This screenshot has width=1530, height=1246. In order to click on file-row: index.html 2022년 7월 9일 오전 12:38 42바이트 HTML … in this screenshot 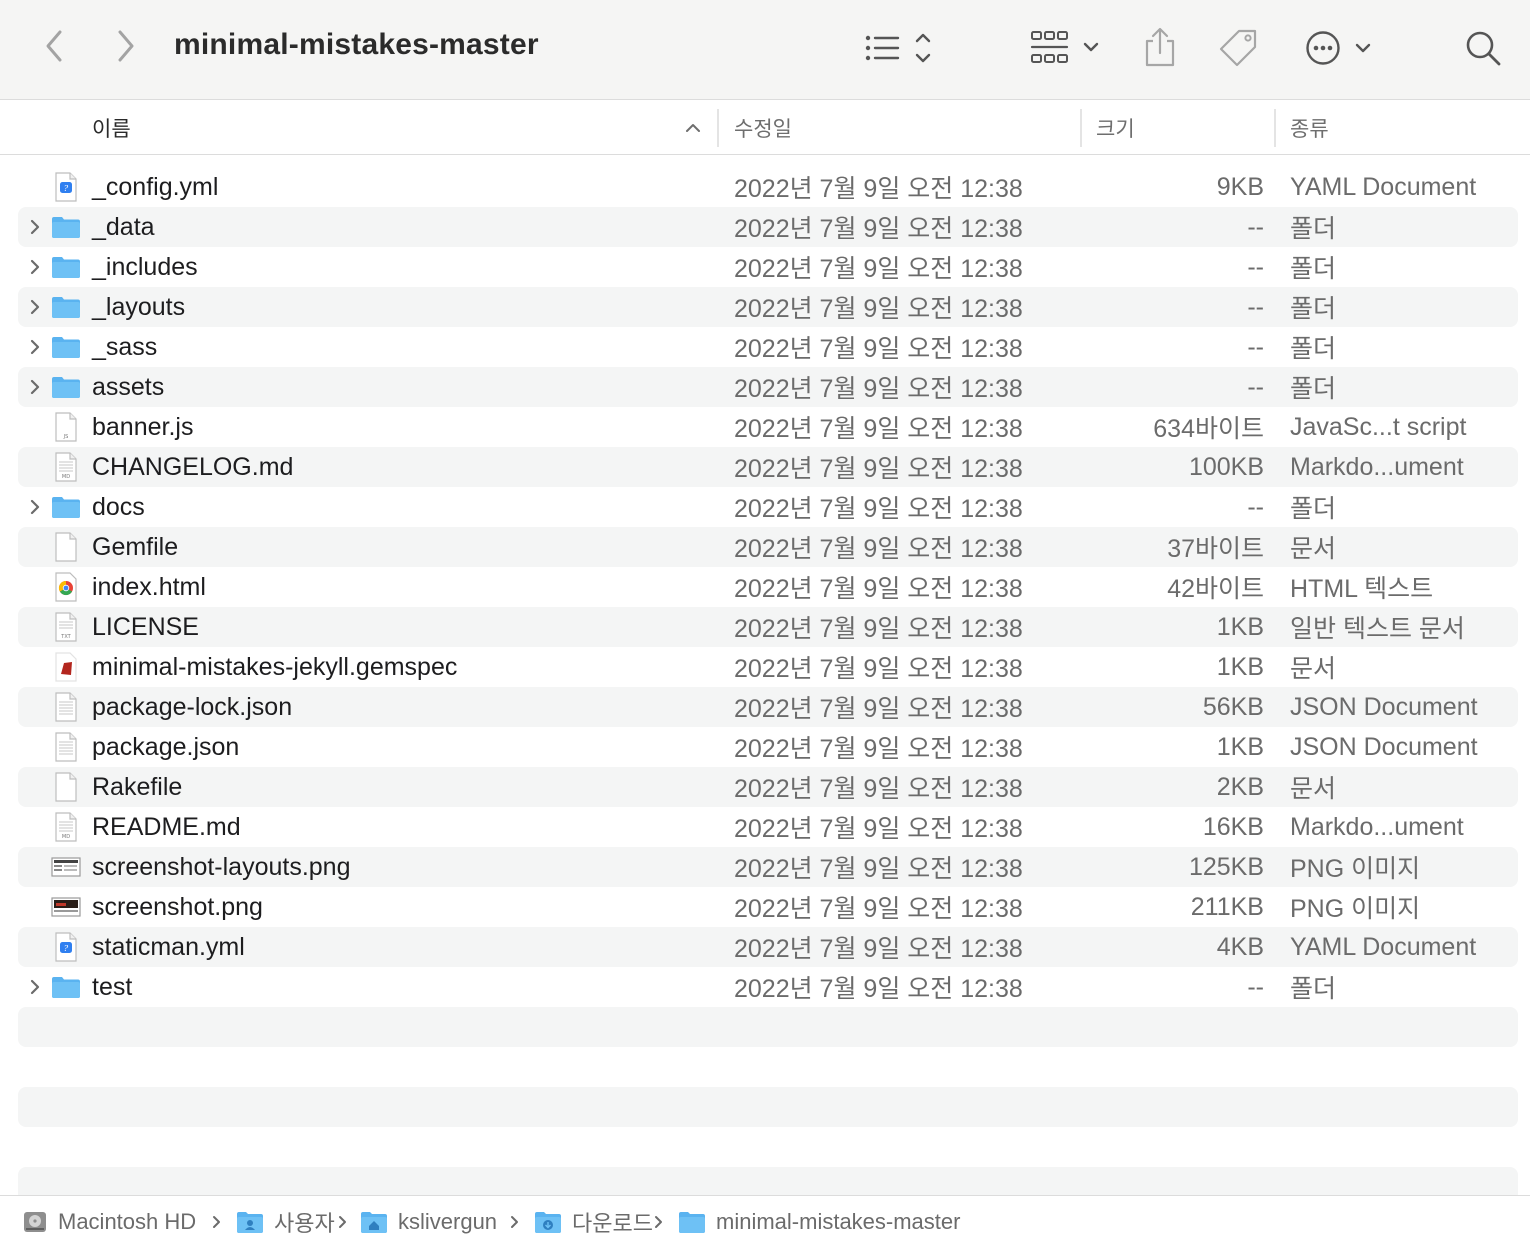, I will do `click(768, 587)`.